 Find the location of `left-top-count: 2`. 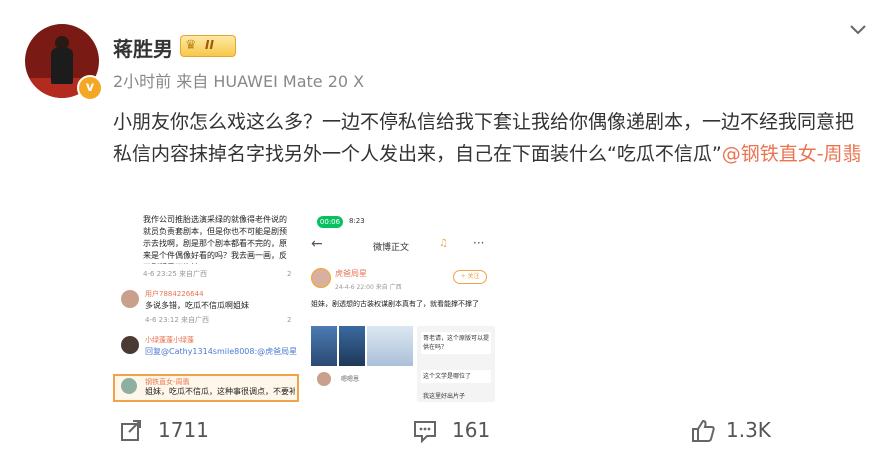

left-top-count: 2 is located at coordinates (289, 274).